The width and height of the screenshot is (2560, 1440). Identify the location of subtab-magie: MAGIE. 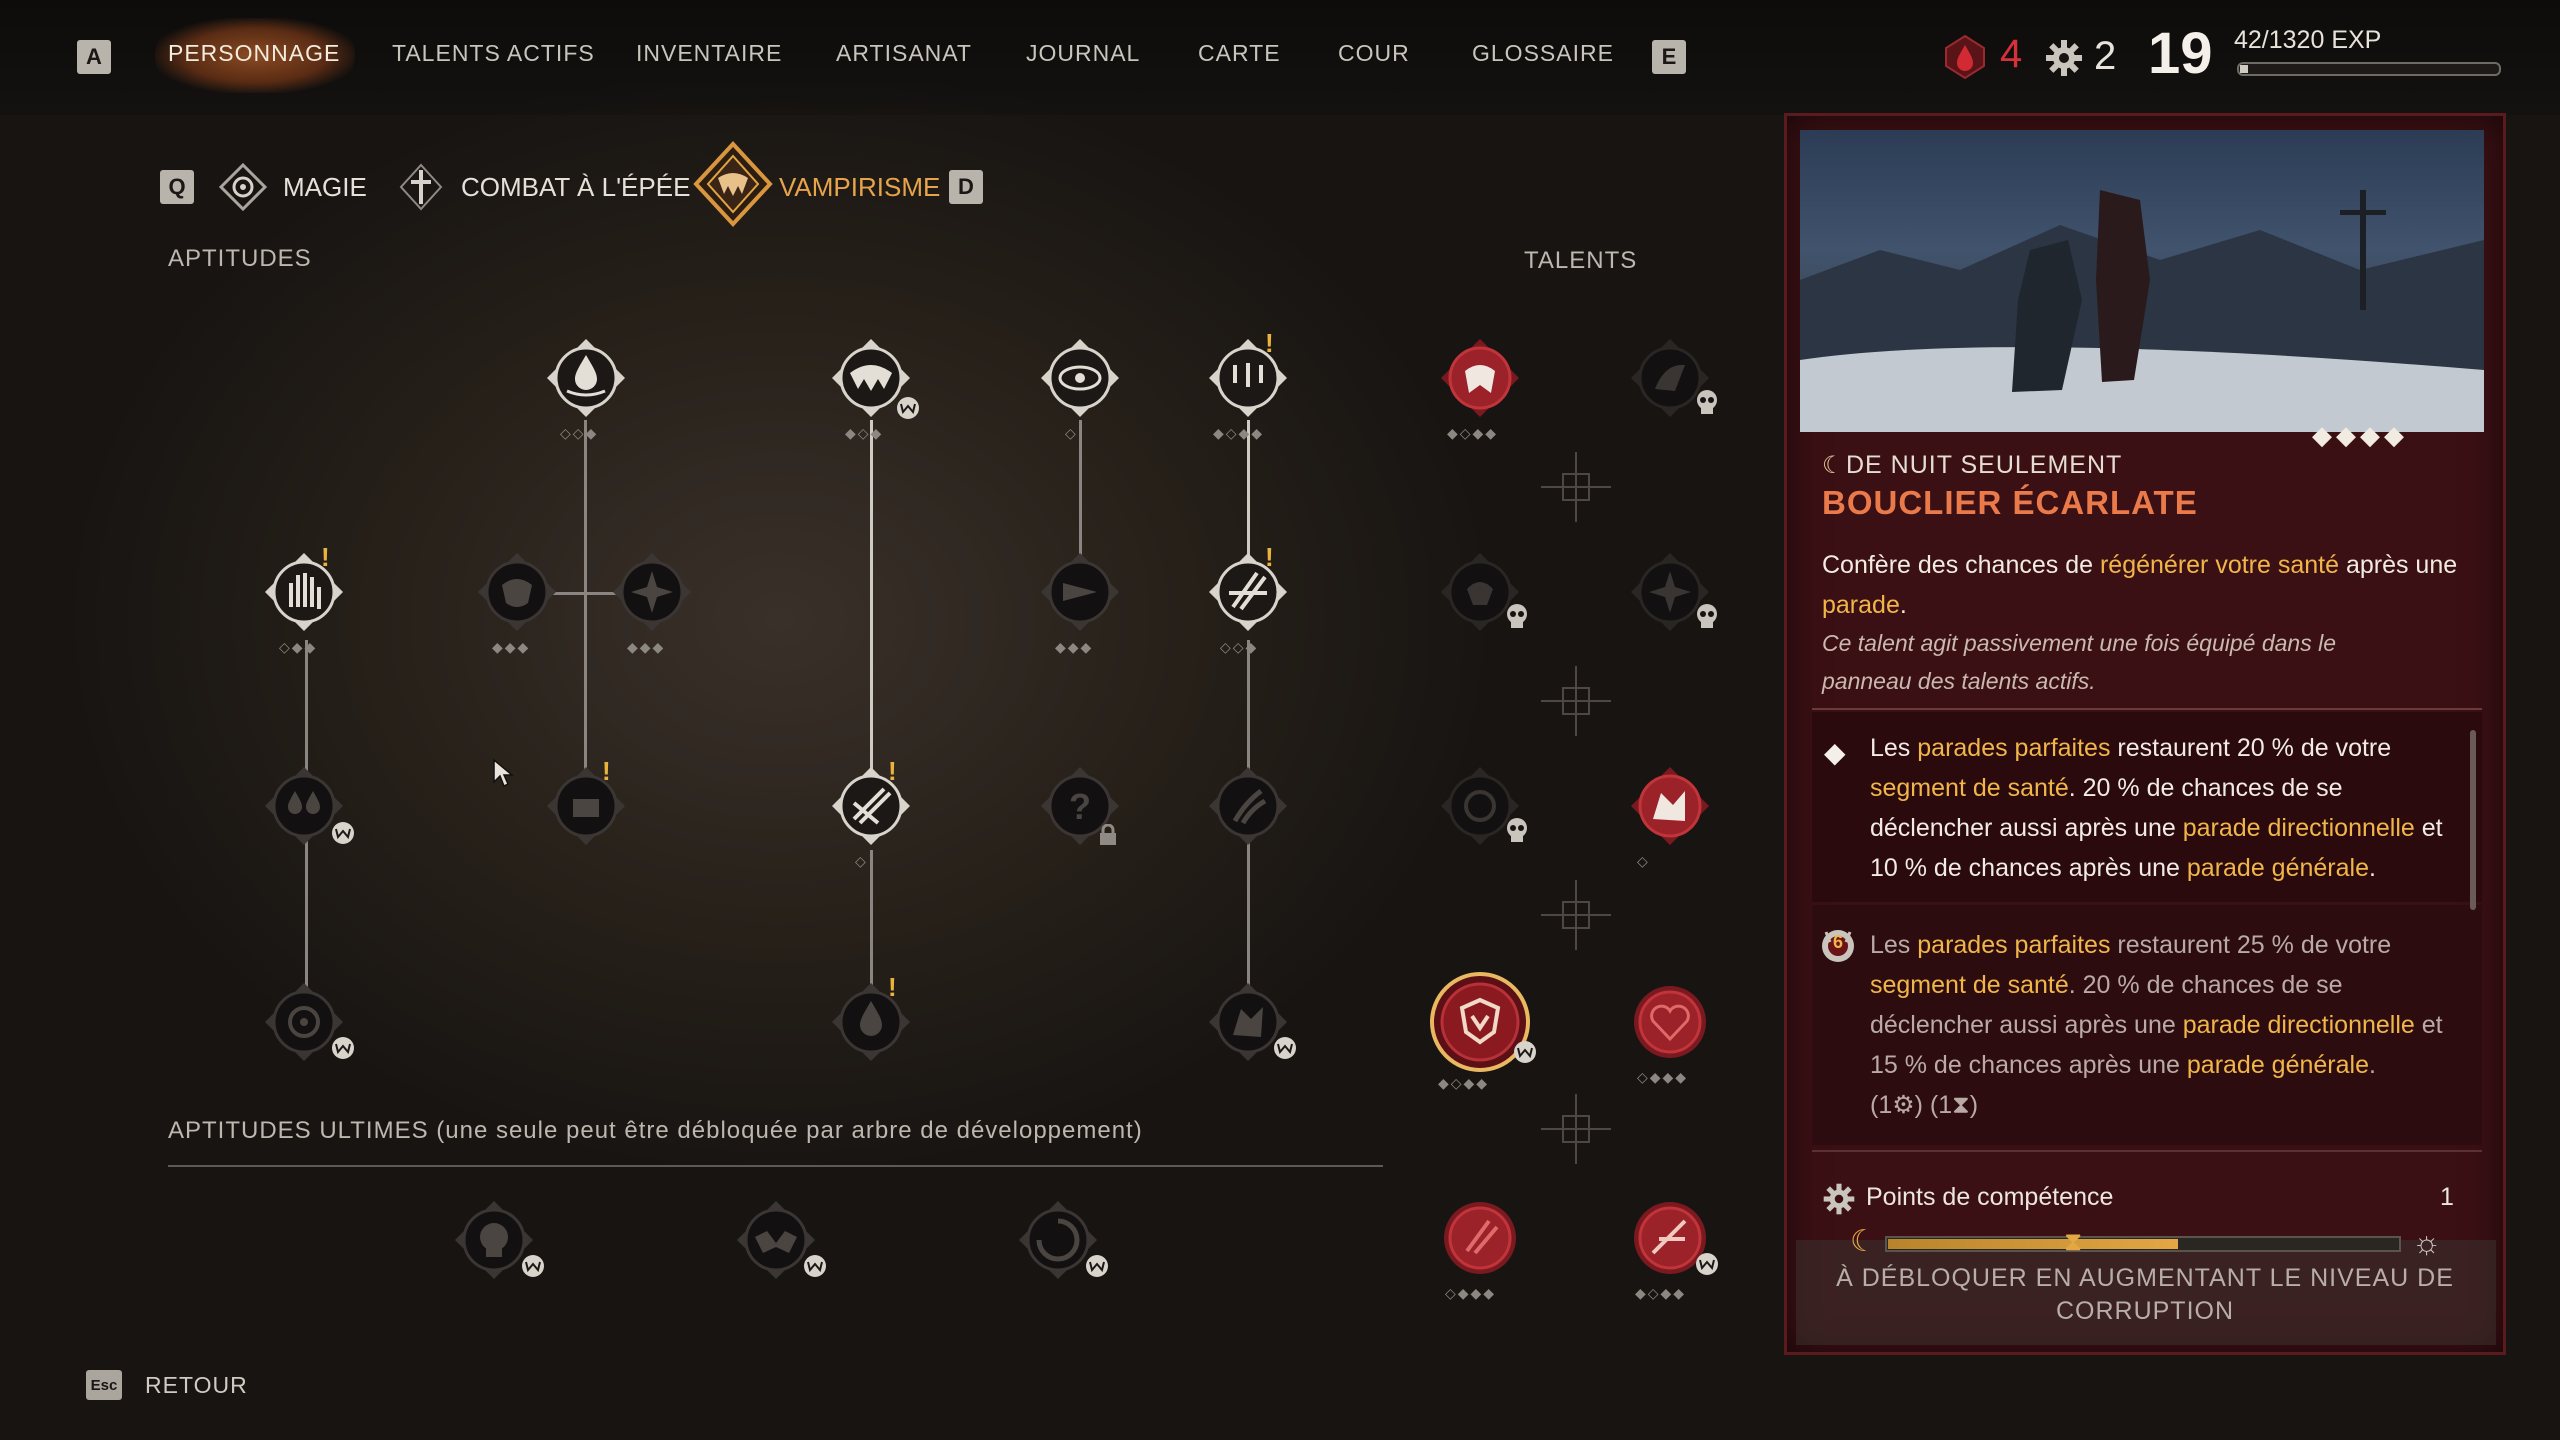
(325, 187).